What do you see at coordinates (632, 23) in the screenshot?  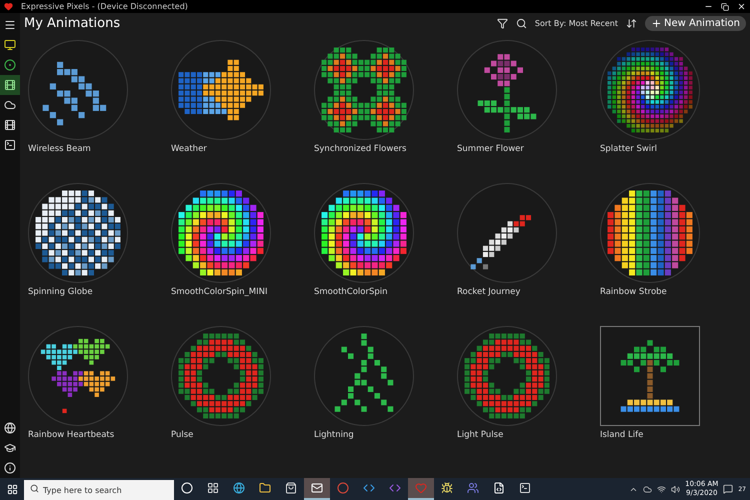 I see `sort-order-icon` at bounding box center [632, 23].